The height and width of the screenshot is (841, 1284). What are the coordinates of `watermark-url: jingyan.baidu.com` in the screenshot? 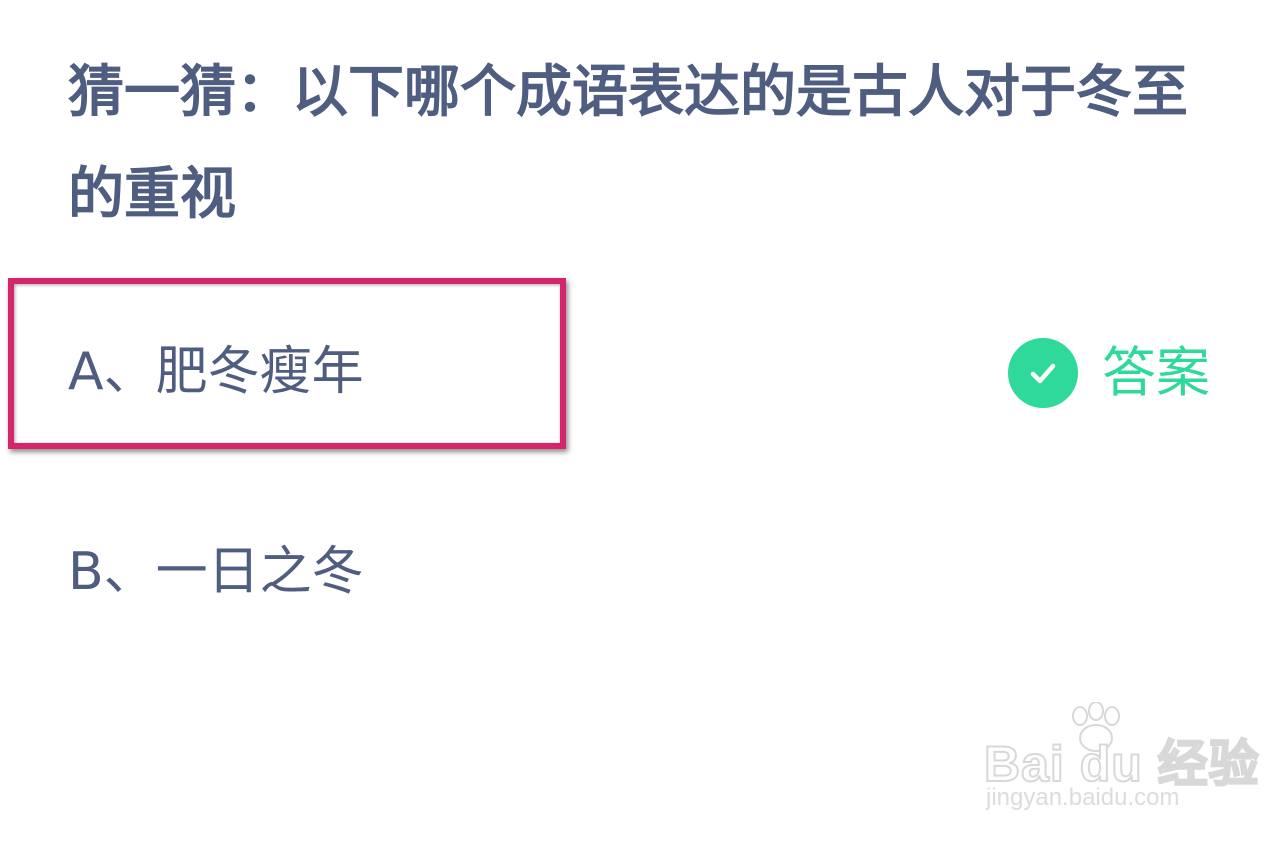 It's located at (1083, 797).